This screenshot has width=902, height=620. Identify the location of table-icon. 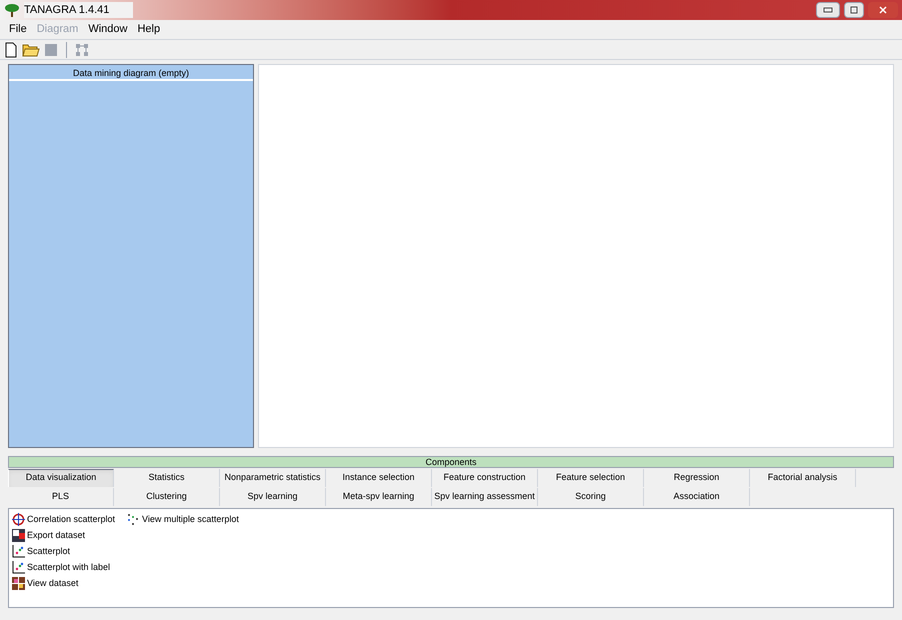
(18, 583).